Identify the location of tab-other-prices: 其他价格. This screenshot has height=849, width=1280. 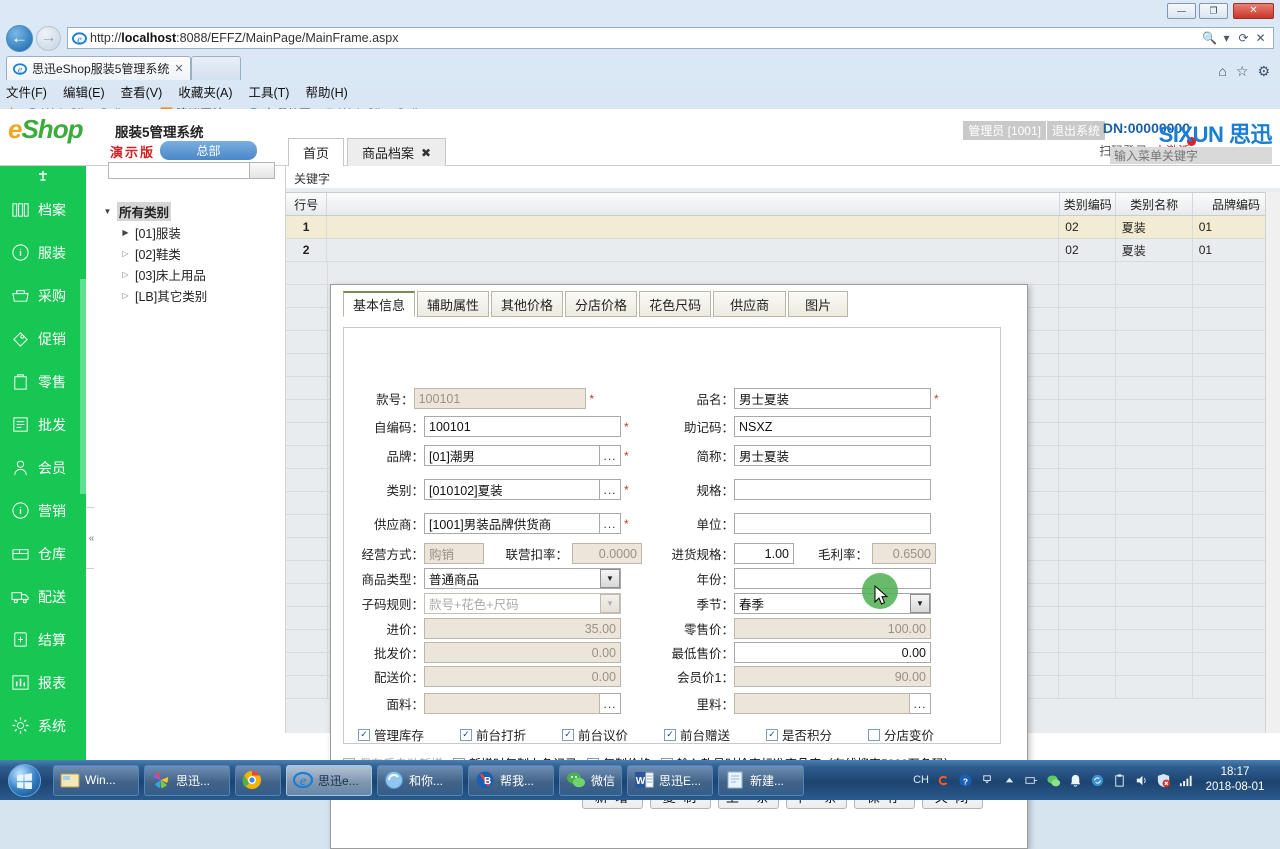
(527, 304).